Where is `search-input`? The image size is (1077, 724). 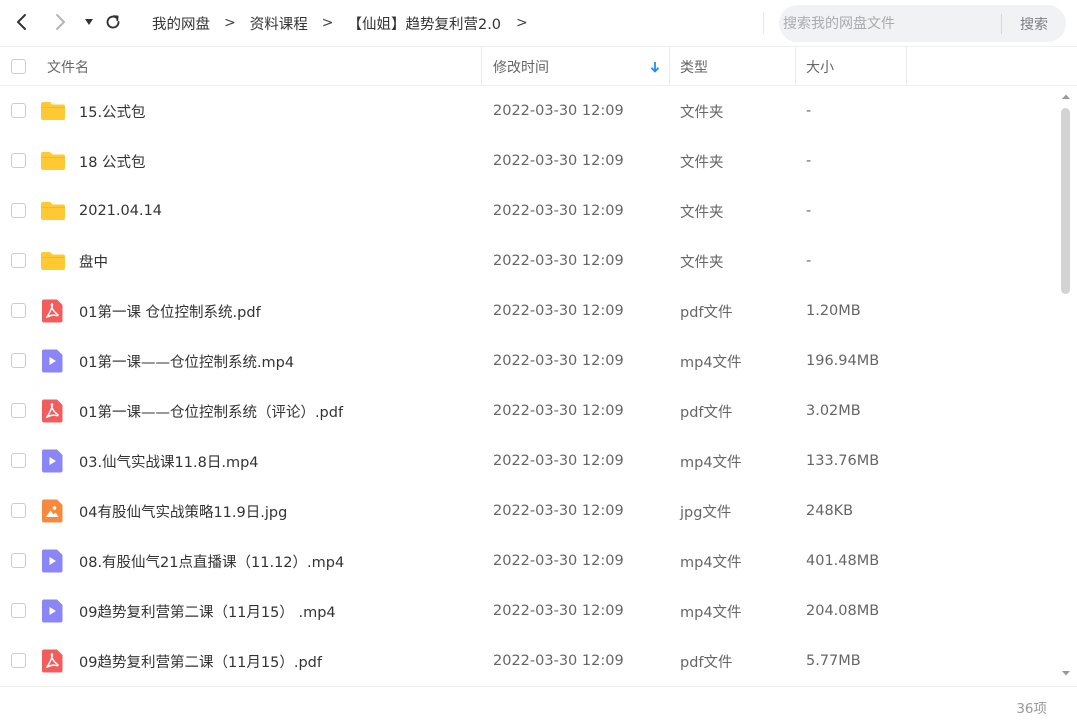 search-input is located at coordinates (890, 23).